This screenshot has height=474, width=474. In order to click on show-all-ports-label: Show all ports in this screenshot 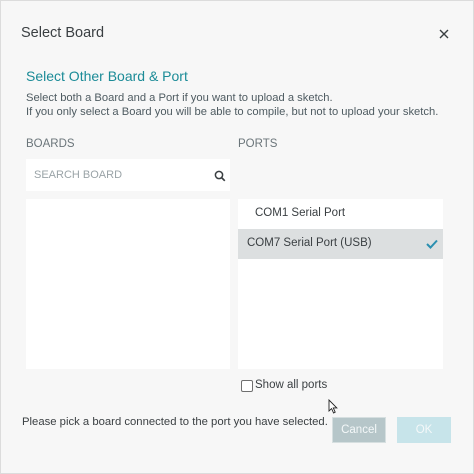, I will do `click(291, 385)`.